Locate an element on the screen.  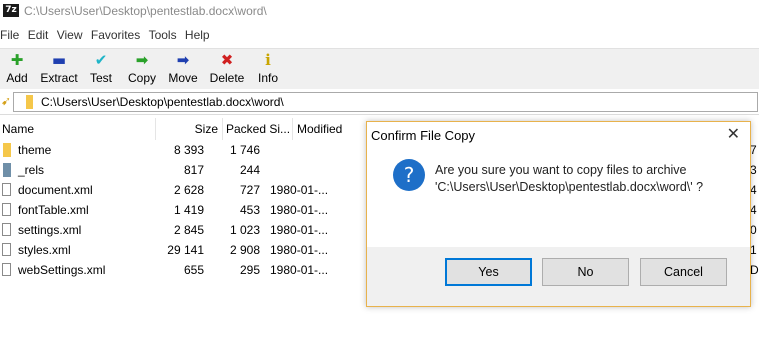
menu-bar: File Edit View Favorites Tools Help is located at coordinates (107, 37).